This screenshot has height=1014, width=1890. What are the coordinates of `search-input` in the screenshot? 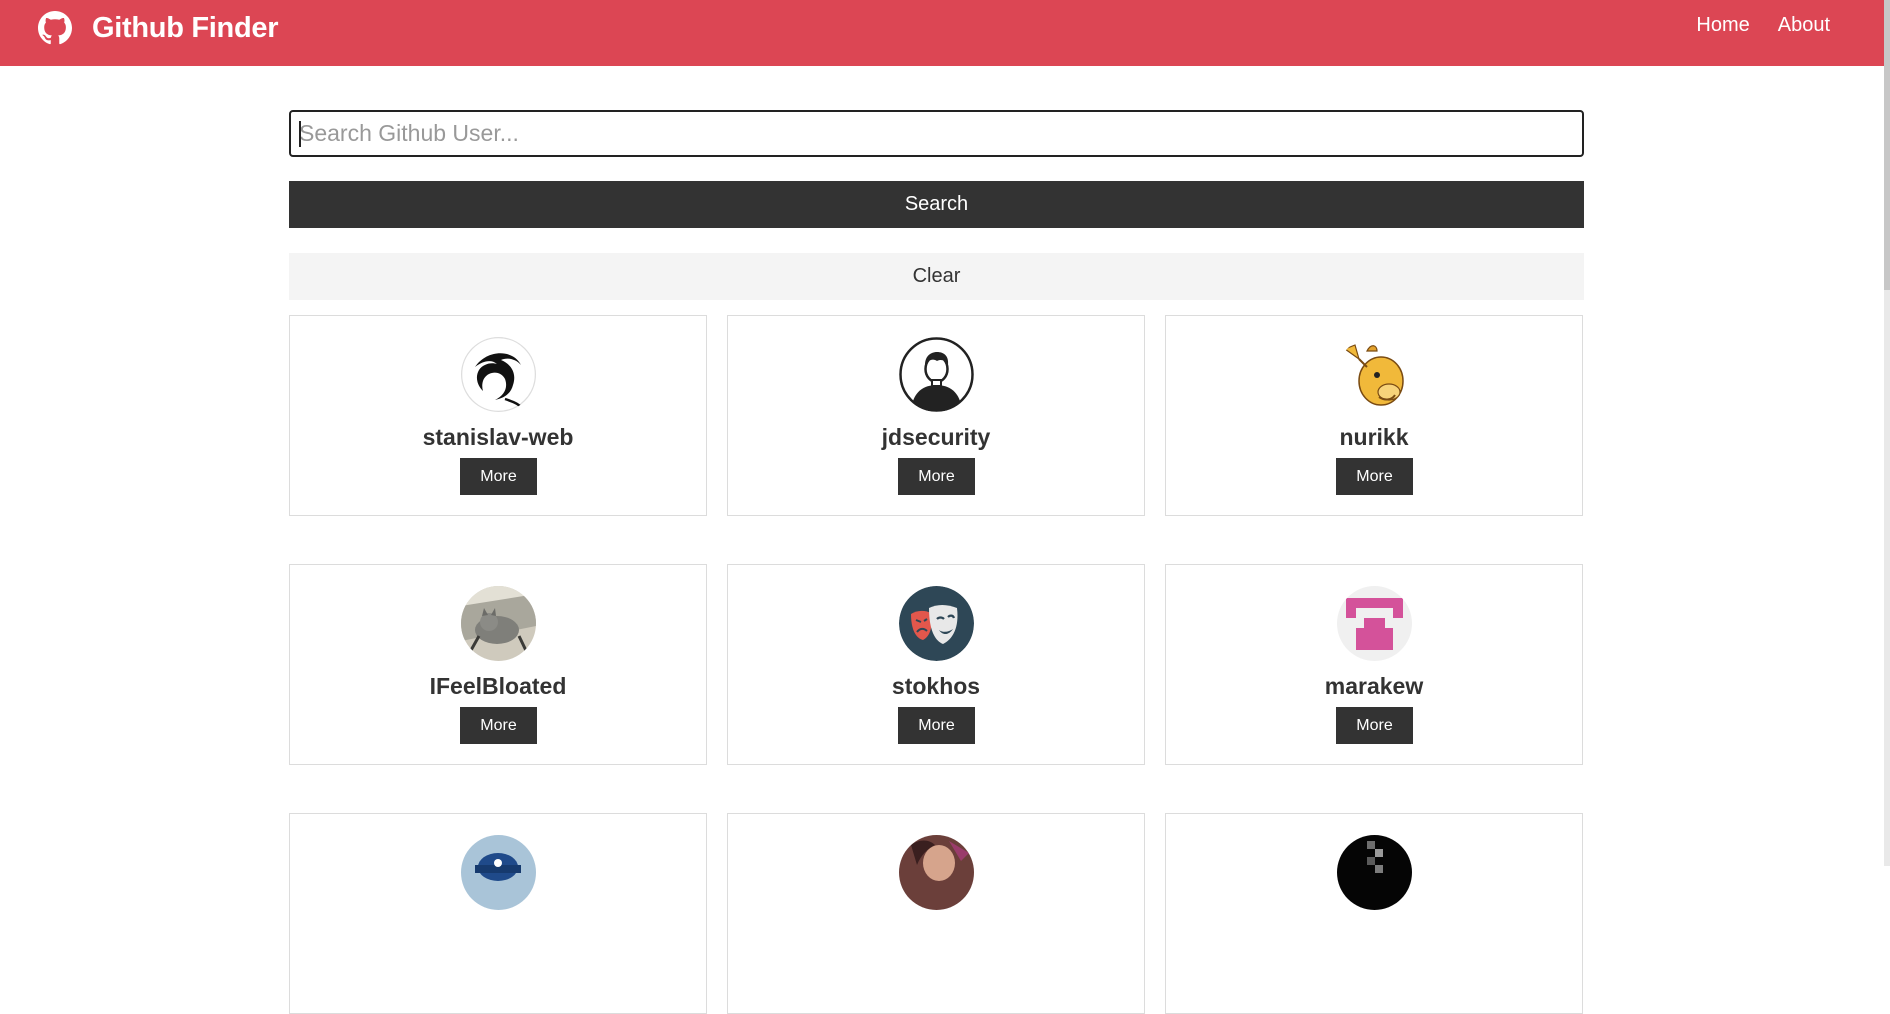 It's located at (936, 133).